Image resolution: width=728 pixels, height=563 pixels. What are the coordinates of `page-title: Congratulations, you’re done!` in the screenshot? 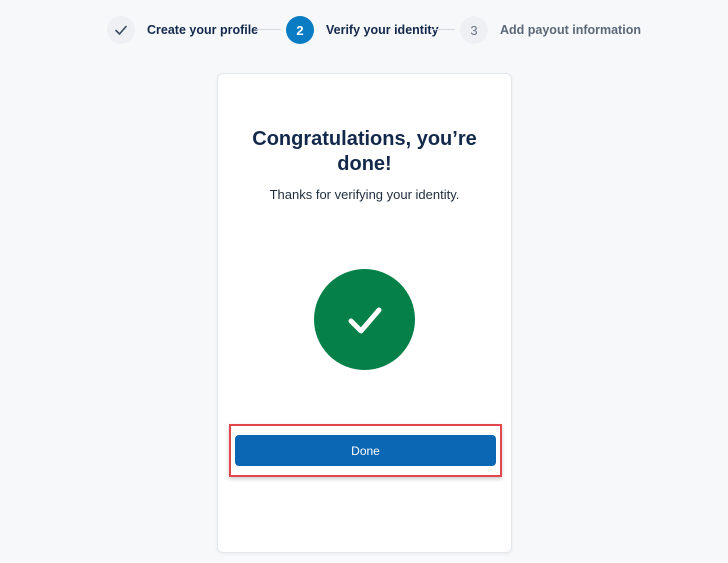 It's located at (364, 151).